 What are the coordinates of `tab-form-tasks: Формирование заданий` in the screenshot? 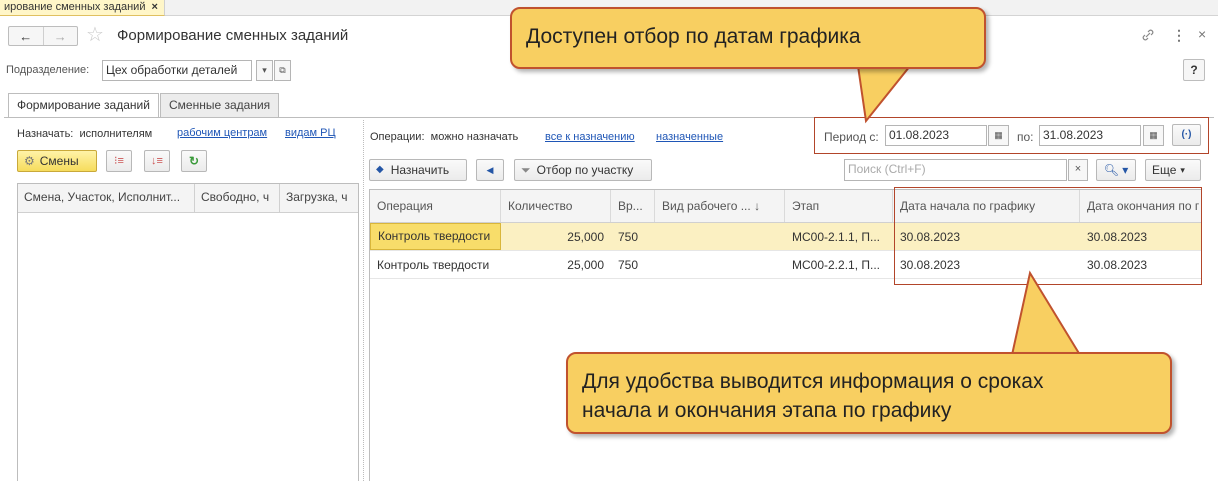 It's located at (83, 105).